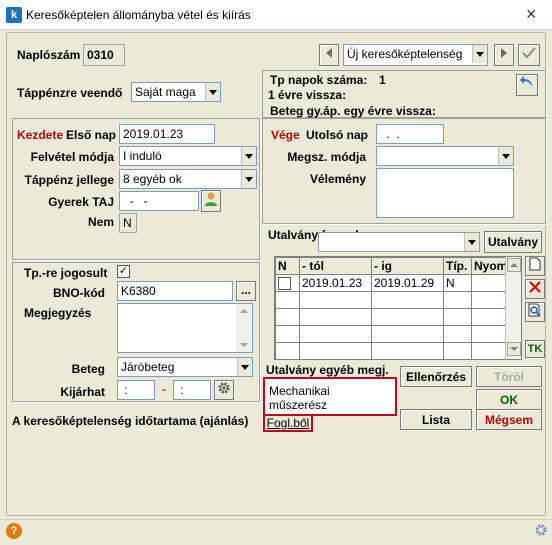  What do you see at coordinates (188, 156) in the screenshot?
I see `felvetel-select: I induló` at bounding box center [188, 156].